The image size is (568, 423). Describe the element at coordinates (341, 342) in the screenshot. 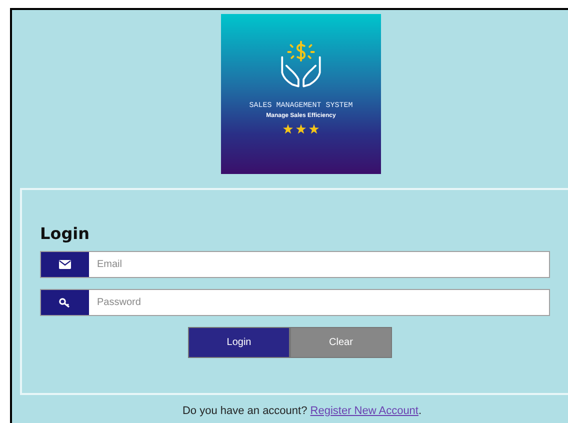

I see `clear-button: Clear` at that location.